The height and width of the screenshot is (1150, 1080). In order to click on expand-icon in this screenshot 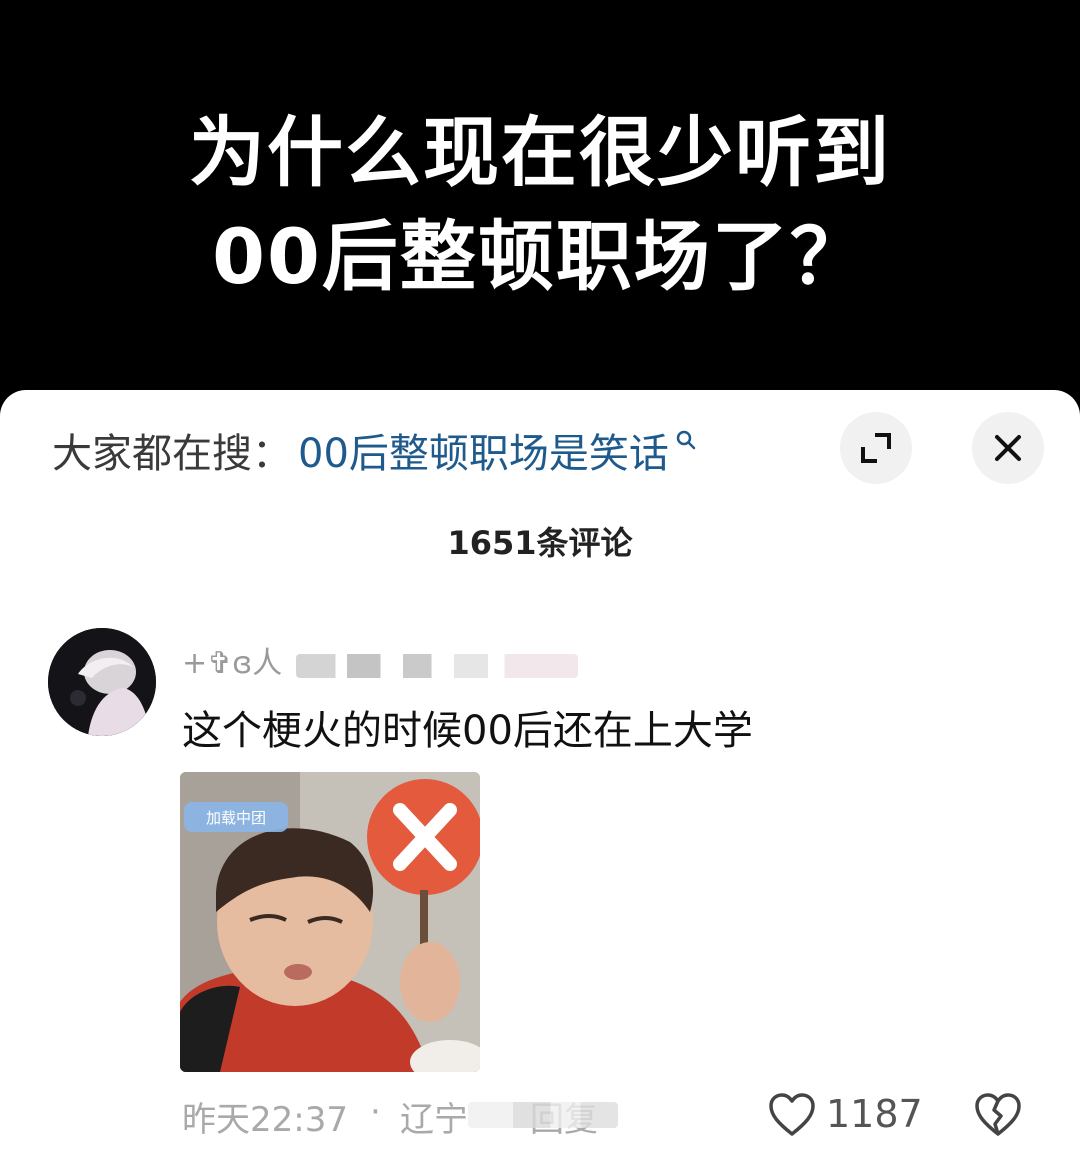, I will do `click(876, 448)`.